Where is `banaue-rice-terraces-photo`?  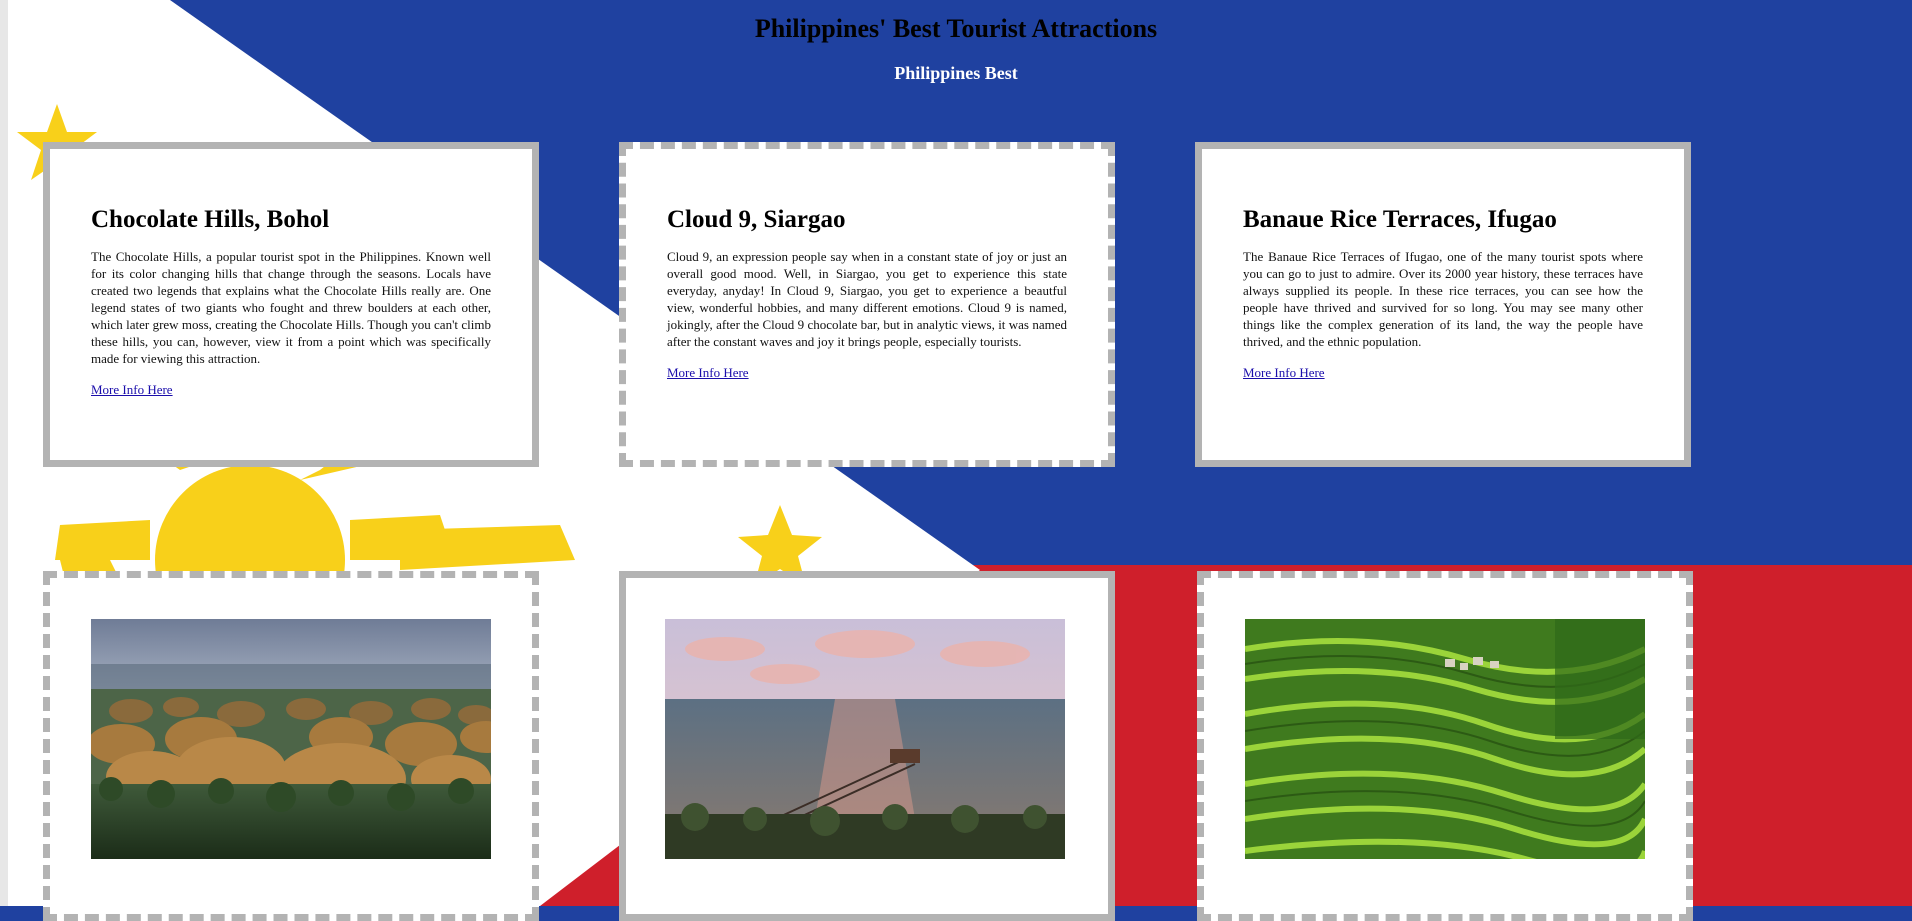 banaue-rice-terraces-photo is located at coordinates (1445, 739).